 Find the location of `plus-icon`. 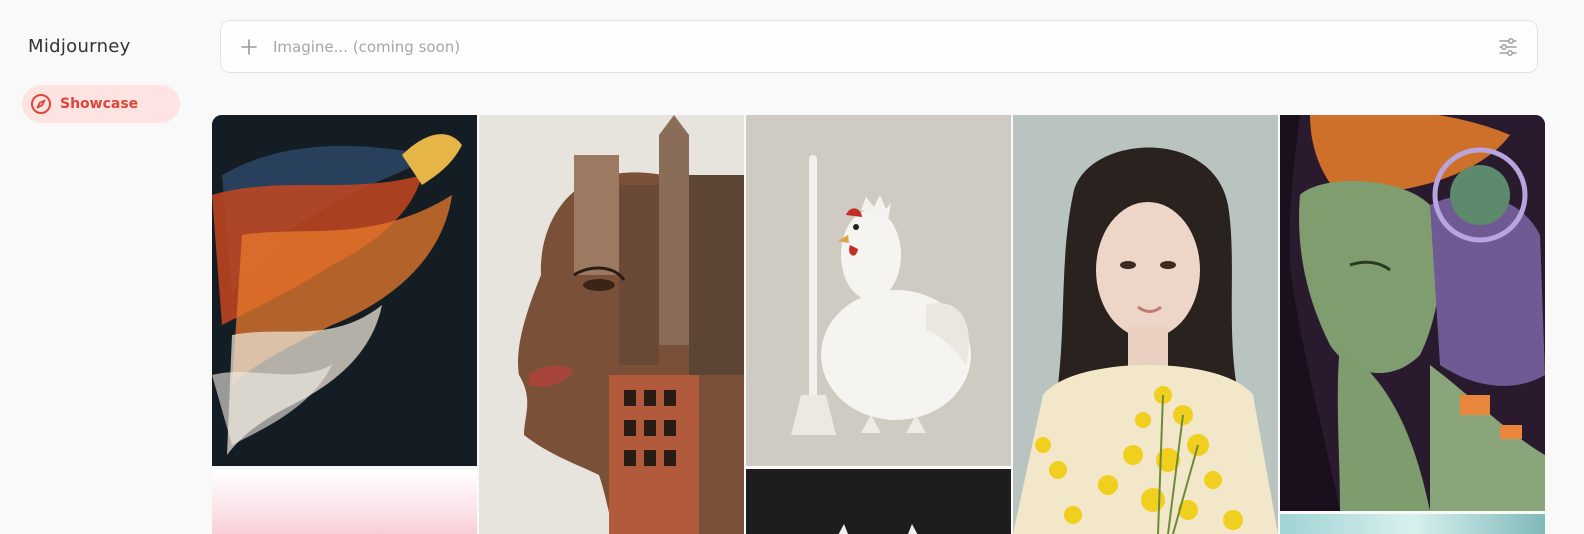

plus-icon is located at coordinates (249, 47).